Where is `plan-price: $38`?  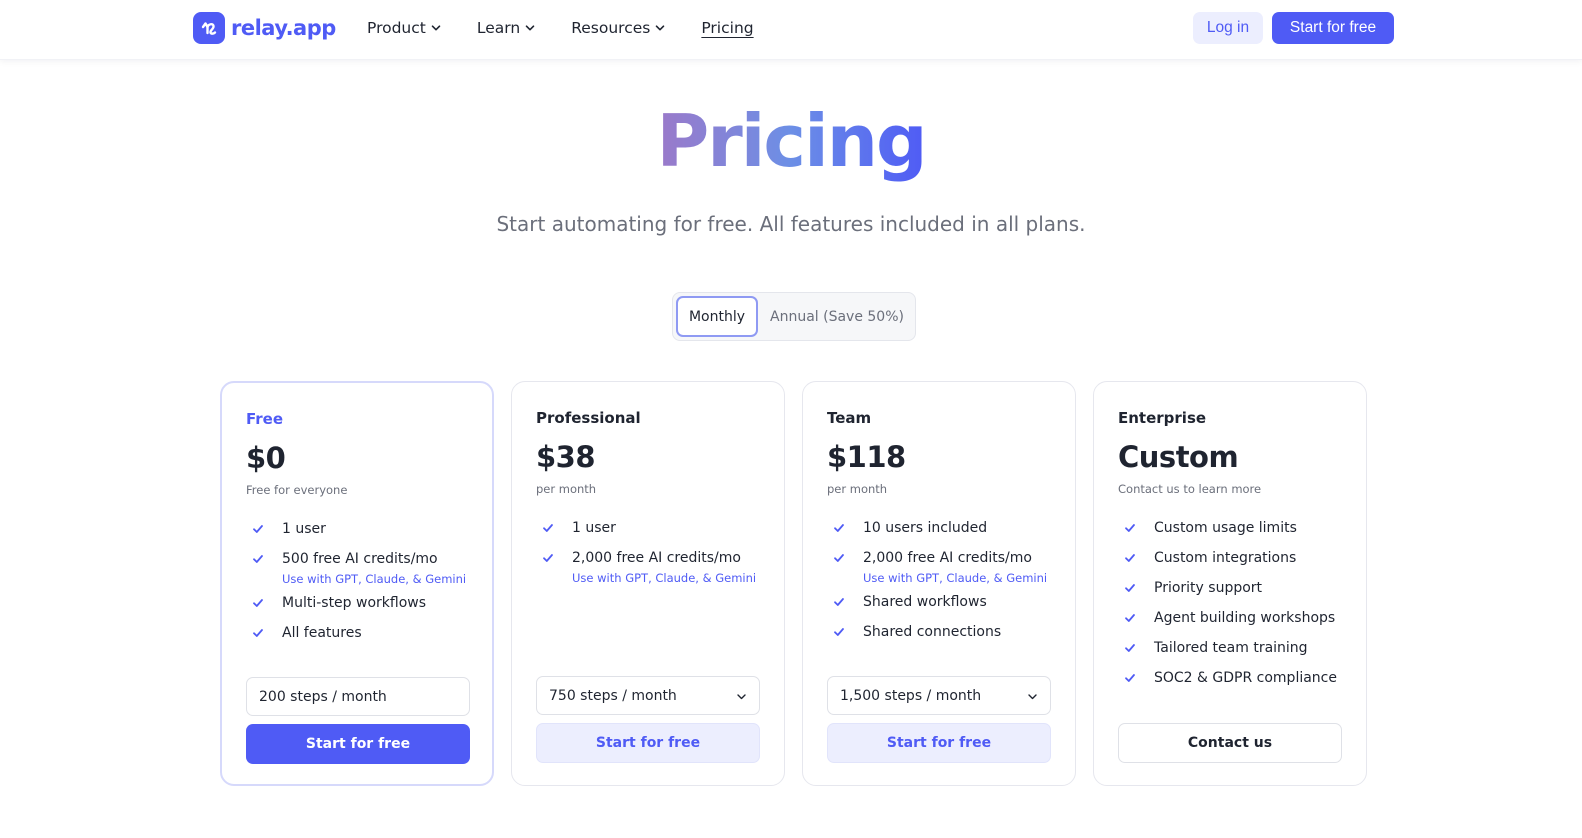
plan-price: $38 is located at coordinates (566, 457).